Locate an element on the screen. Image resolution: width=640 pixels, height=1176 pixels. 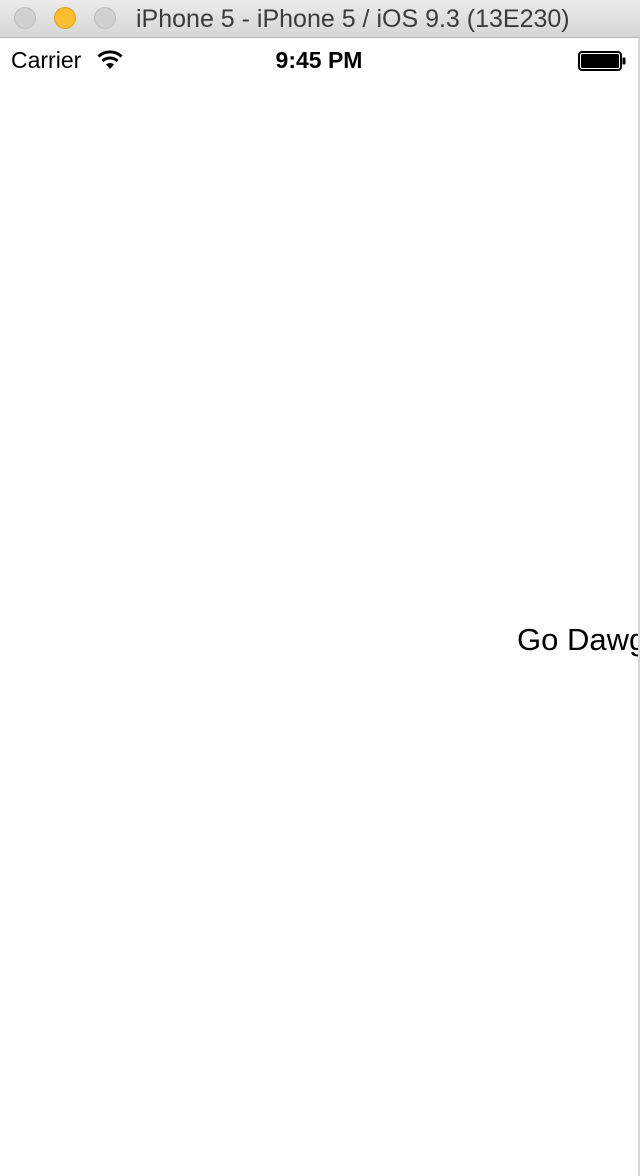
minimize-button is located at coordinates (65, 18).